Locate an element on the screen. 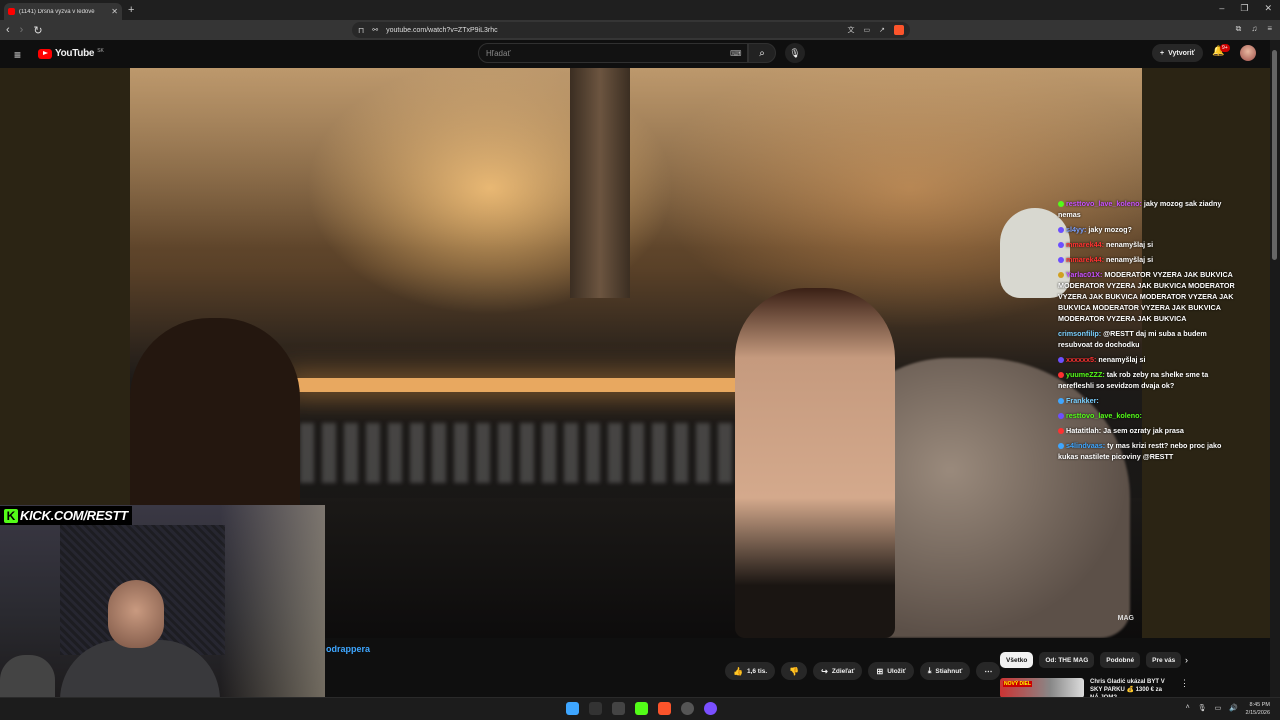 This screenshot has width=1280, height=720. picture-in-picture-icon: ▭ is located at coordinates (867, 30).